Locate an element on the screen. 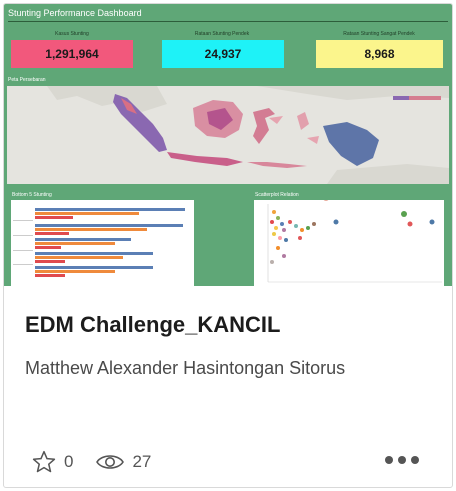 This screenshot has height=491, width=456. bar-chart-preview is located at coordinates (99, 242).